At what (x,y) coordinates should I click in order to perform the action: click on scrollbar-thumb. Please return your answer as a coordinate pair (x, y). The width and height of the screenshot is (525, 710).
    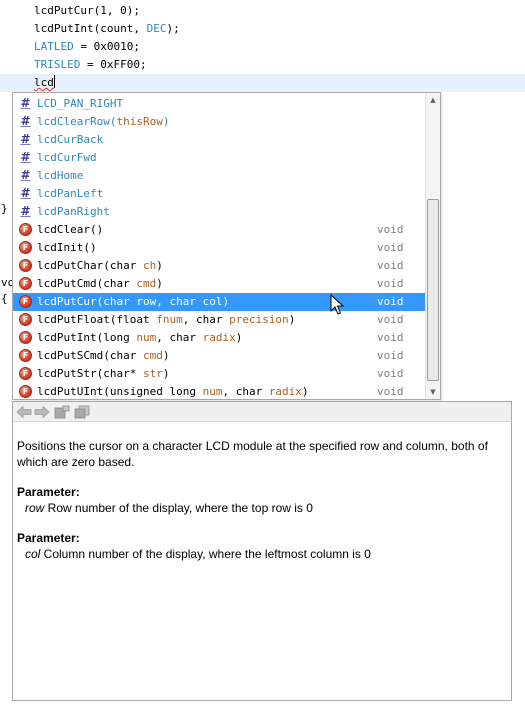
    Looking at the image, I should click on (433, 290).